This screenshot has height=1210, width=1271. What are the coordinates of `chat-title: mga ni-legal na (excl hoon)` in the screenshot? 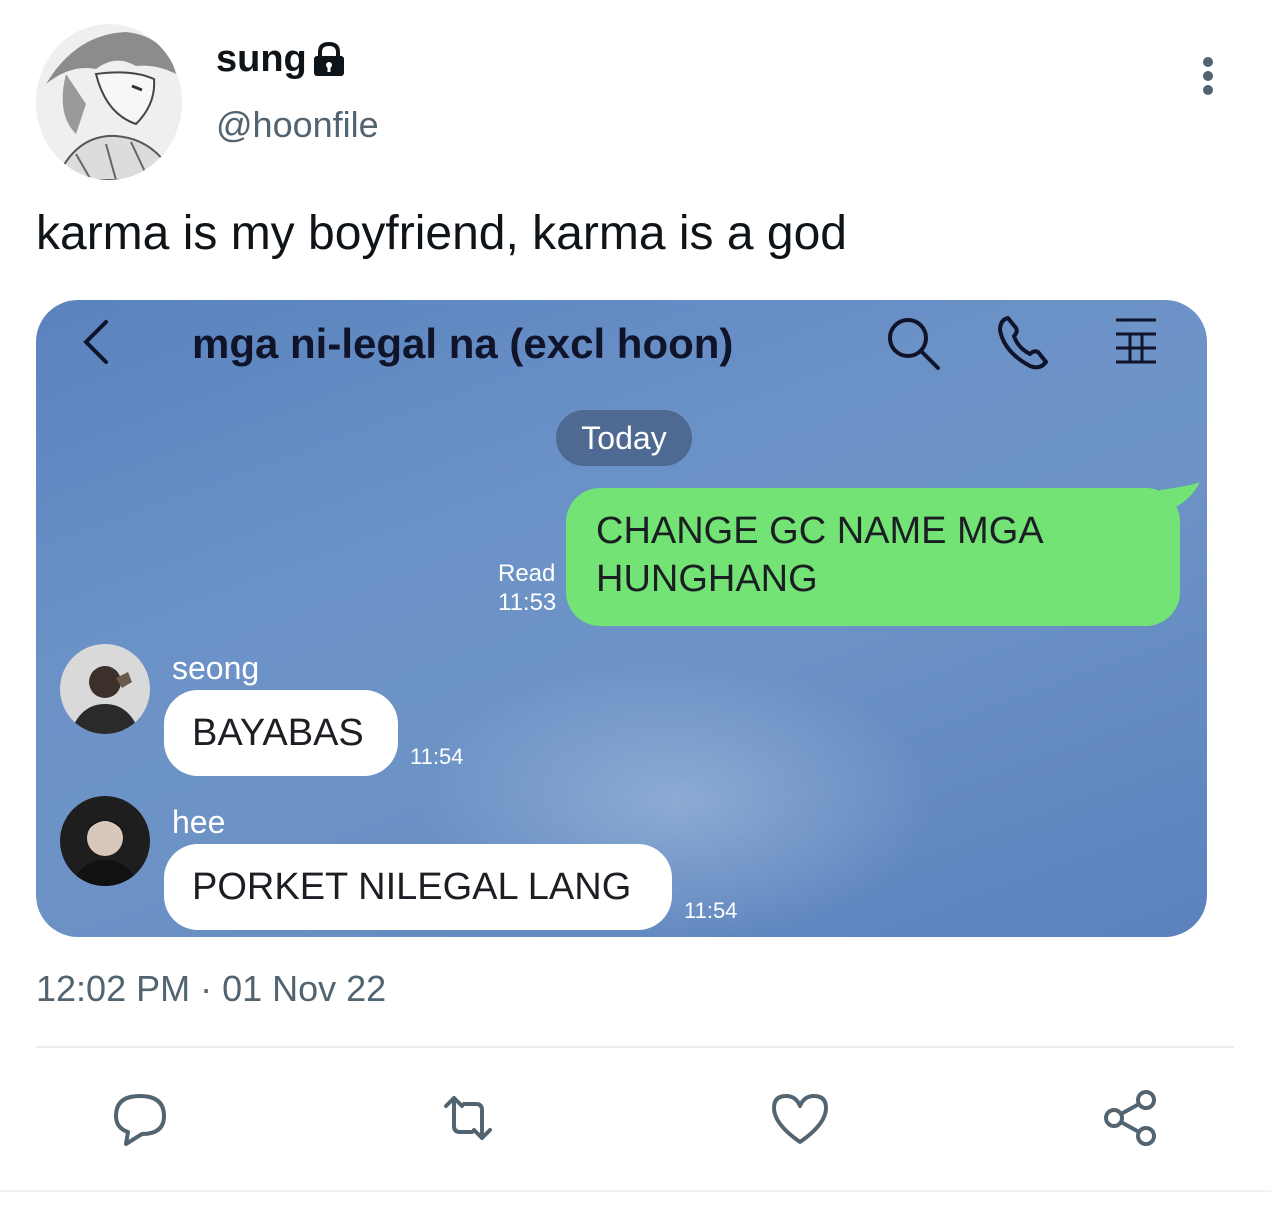 It's located at (463, 343).